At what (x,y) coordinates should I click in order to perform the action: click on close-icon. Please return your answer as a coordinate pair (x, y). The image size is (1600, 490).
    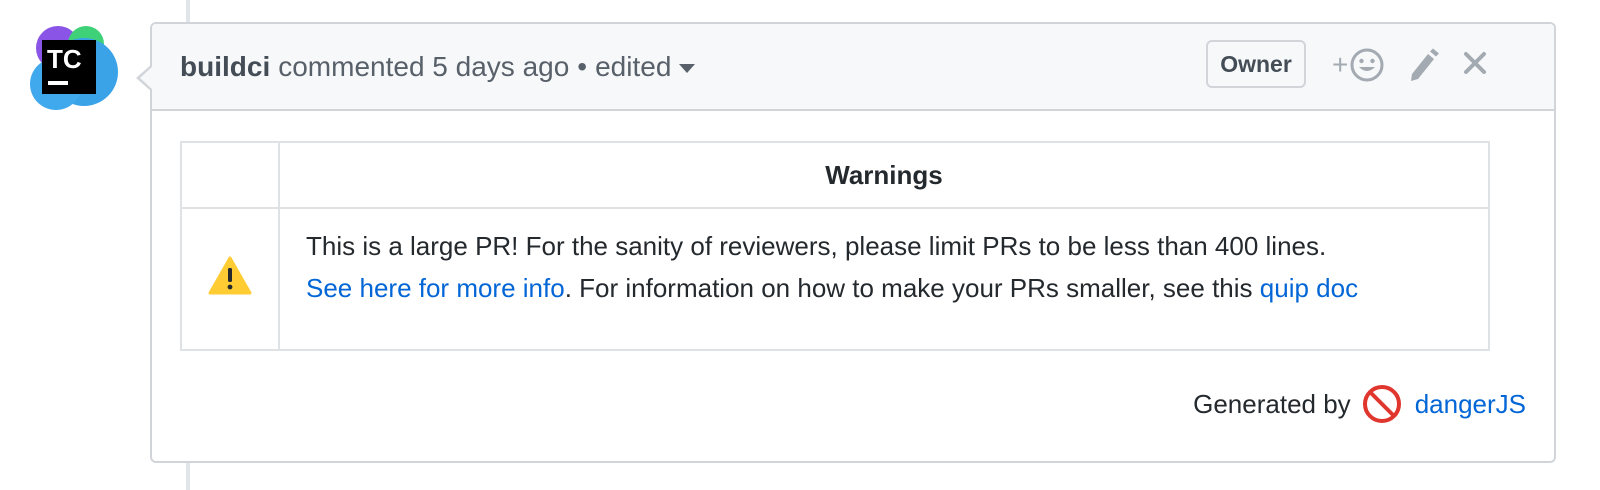
    Looking at the image, I should click on (1475, 63).